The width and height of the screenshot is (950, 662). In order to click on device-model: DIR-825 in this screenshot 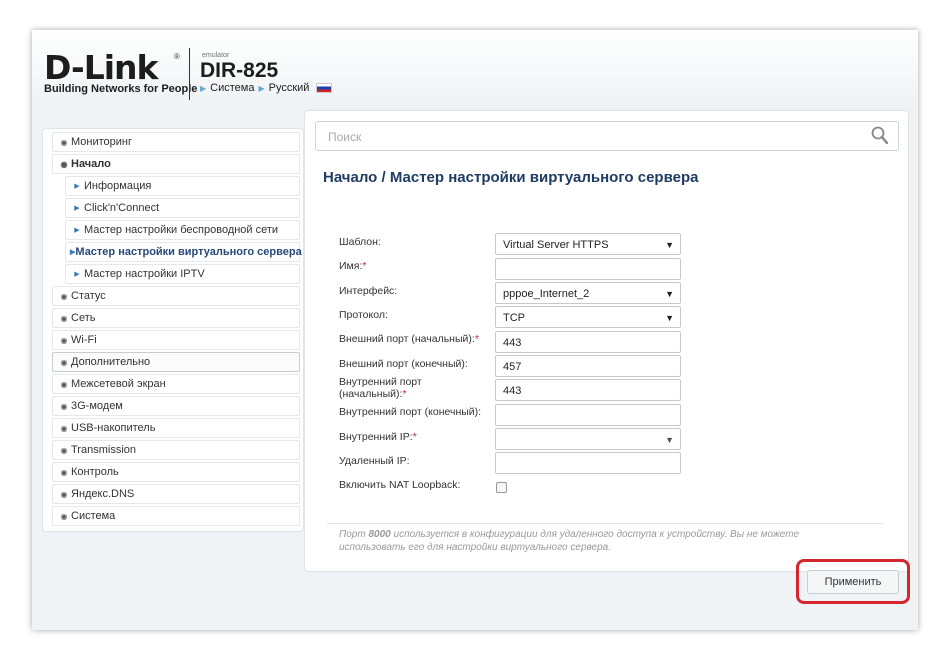, I will do `click(239, 70)`.